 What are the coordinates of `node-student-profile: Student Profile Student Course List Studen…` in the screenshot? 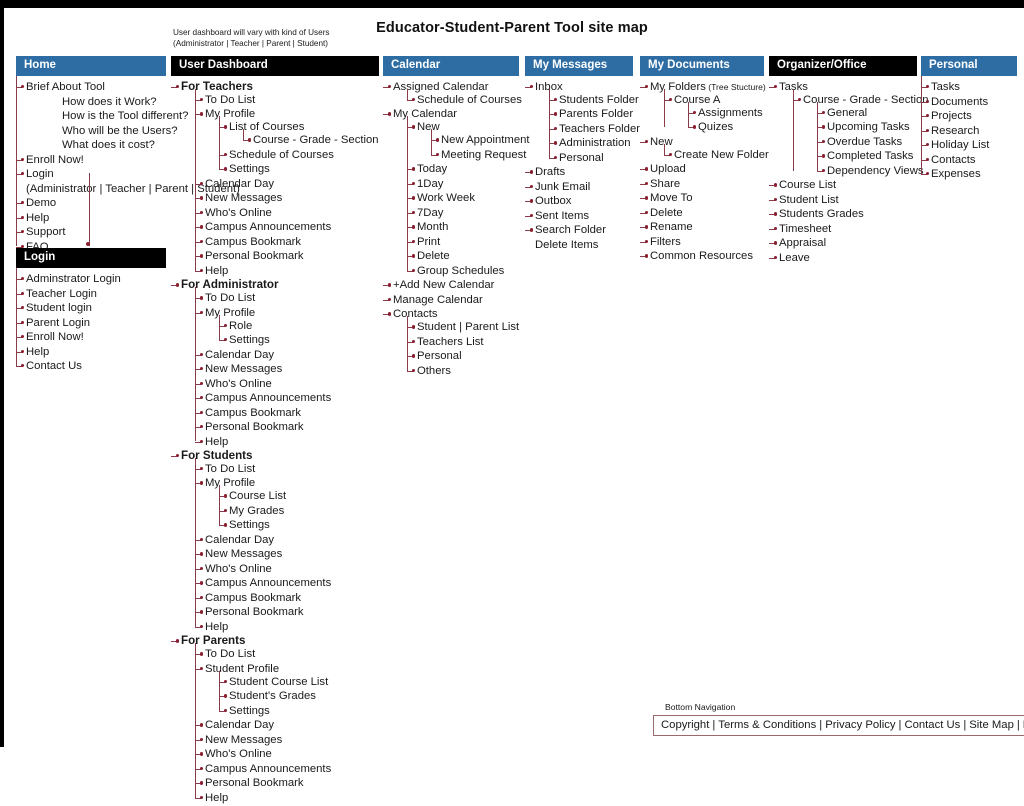 It's located at (287, 690).